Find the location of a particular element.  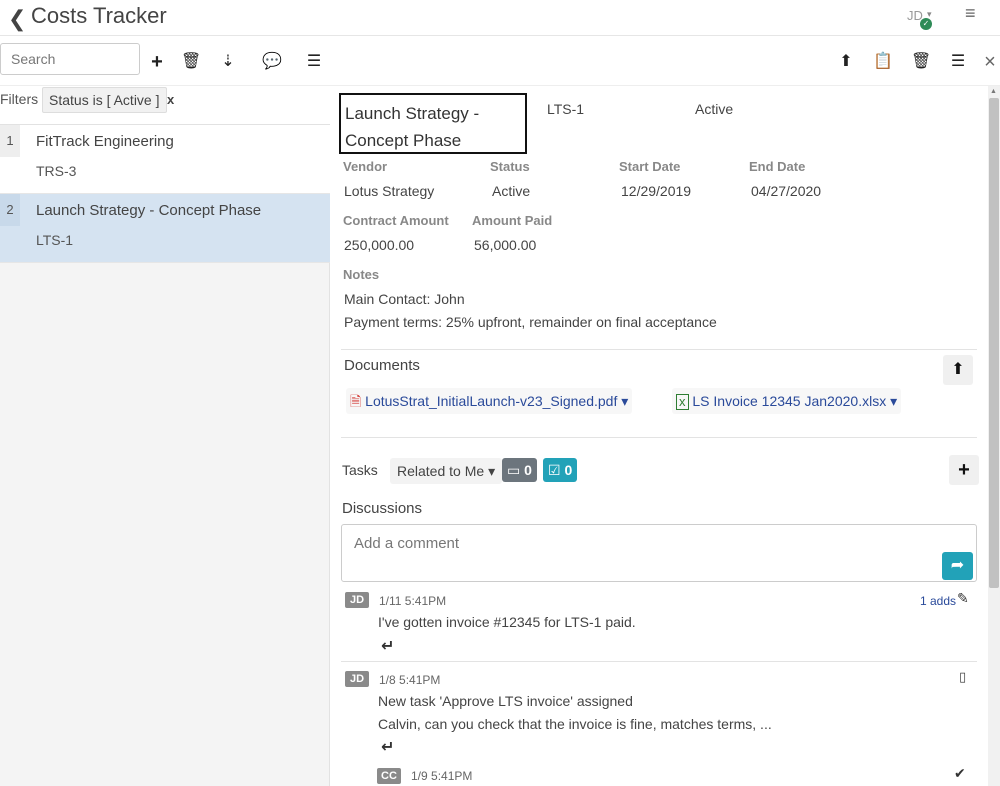

done-tasks-count: 0 is located at coordinates (568, 470).